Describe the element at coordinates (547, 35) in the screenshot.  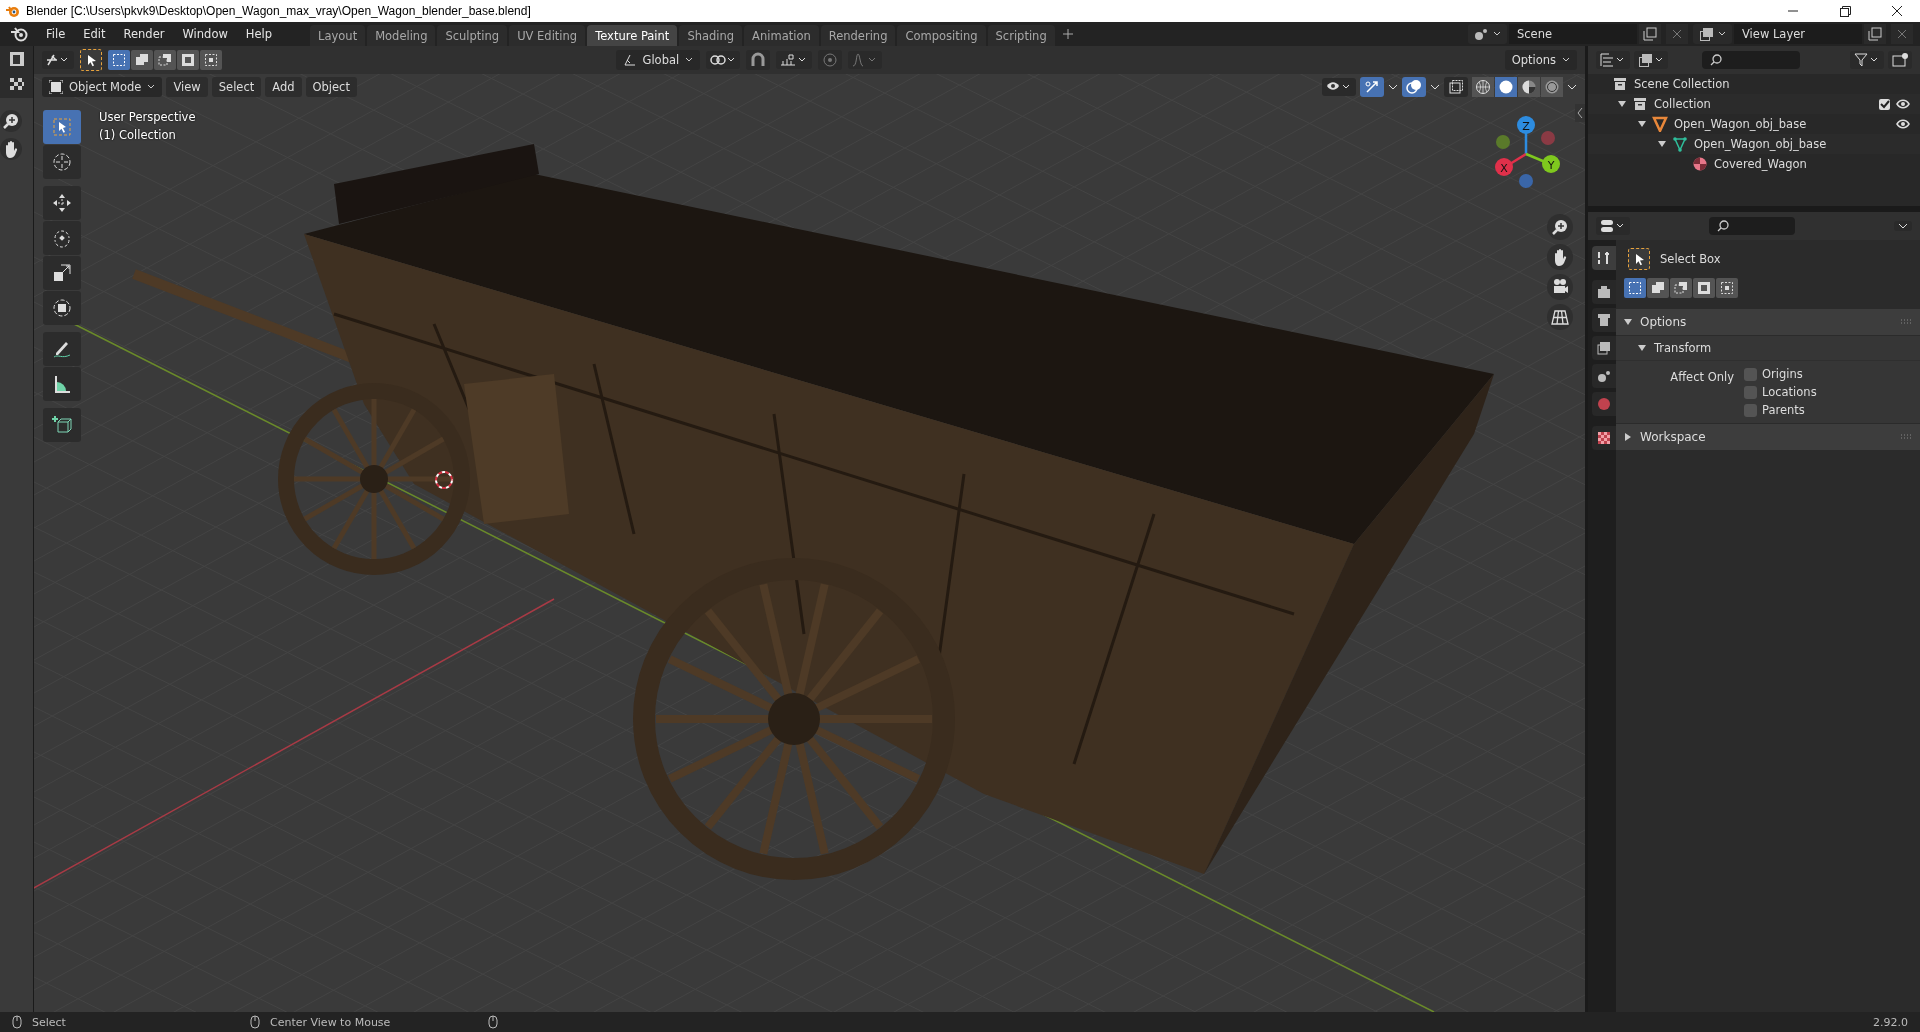
I see `workspace-tab: UV Editing` at that location.